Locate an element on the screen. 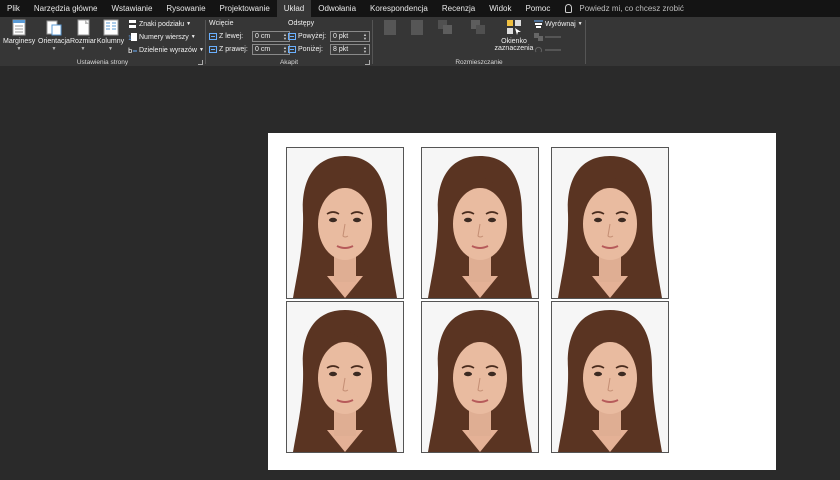  tab-insert: Wstawianie is located at coordinates (131, 8).